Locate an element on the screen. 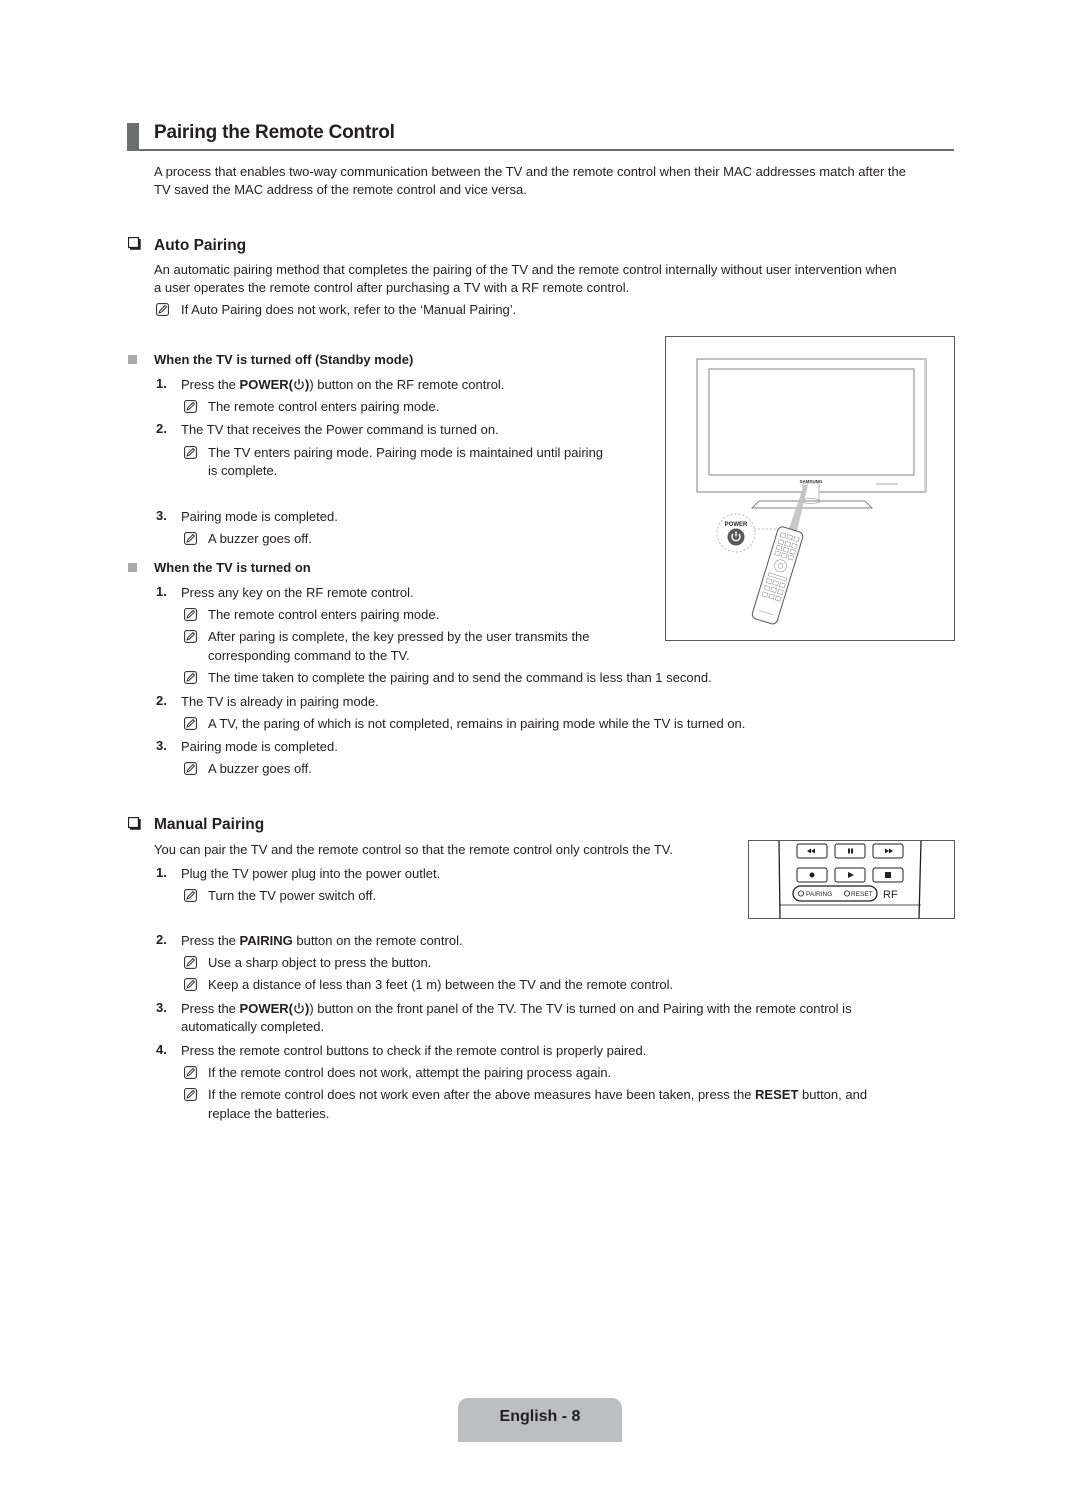  record-icon is located at coordinates (812, 875).